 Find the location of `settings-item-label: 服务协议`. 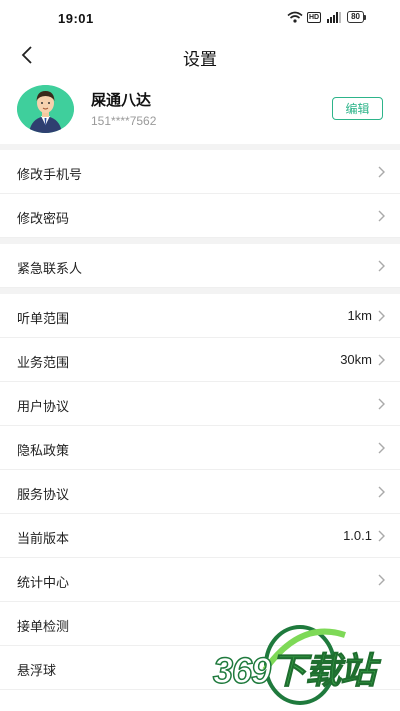

settings-item-label: 服务协议 is located at coordinates (43, 494).